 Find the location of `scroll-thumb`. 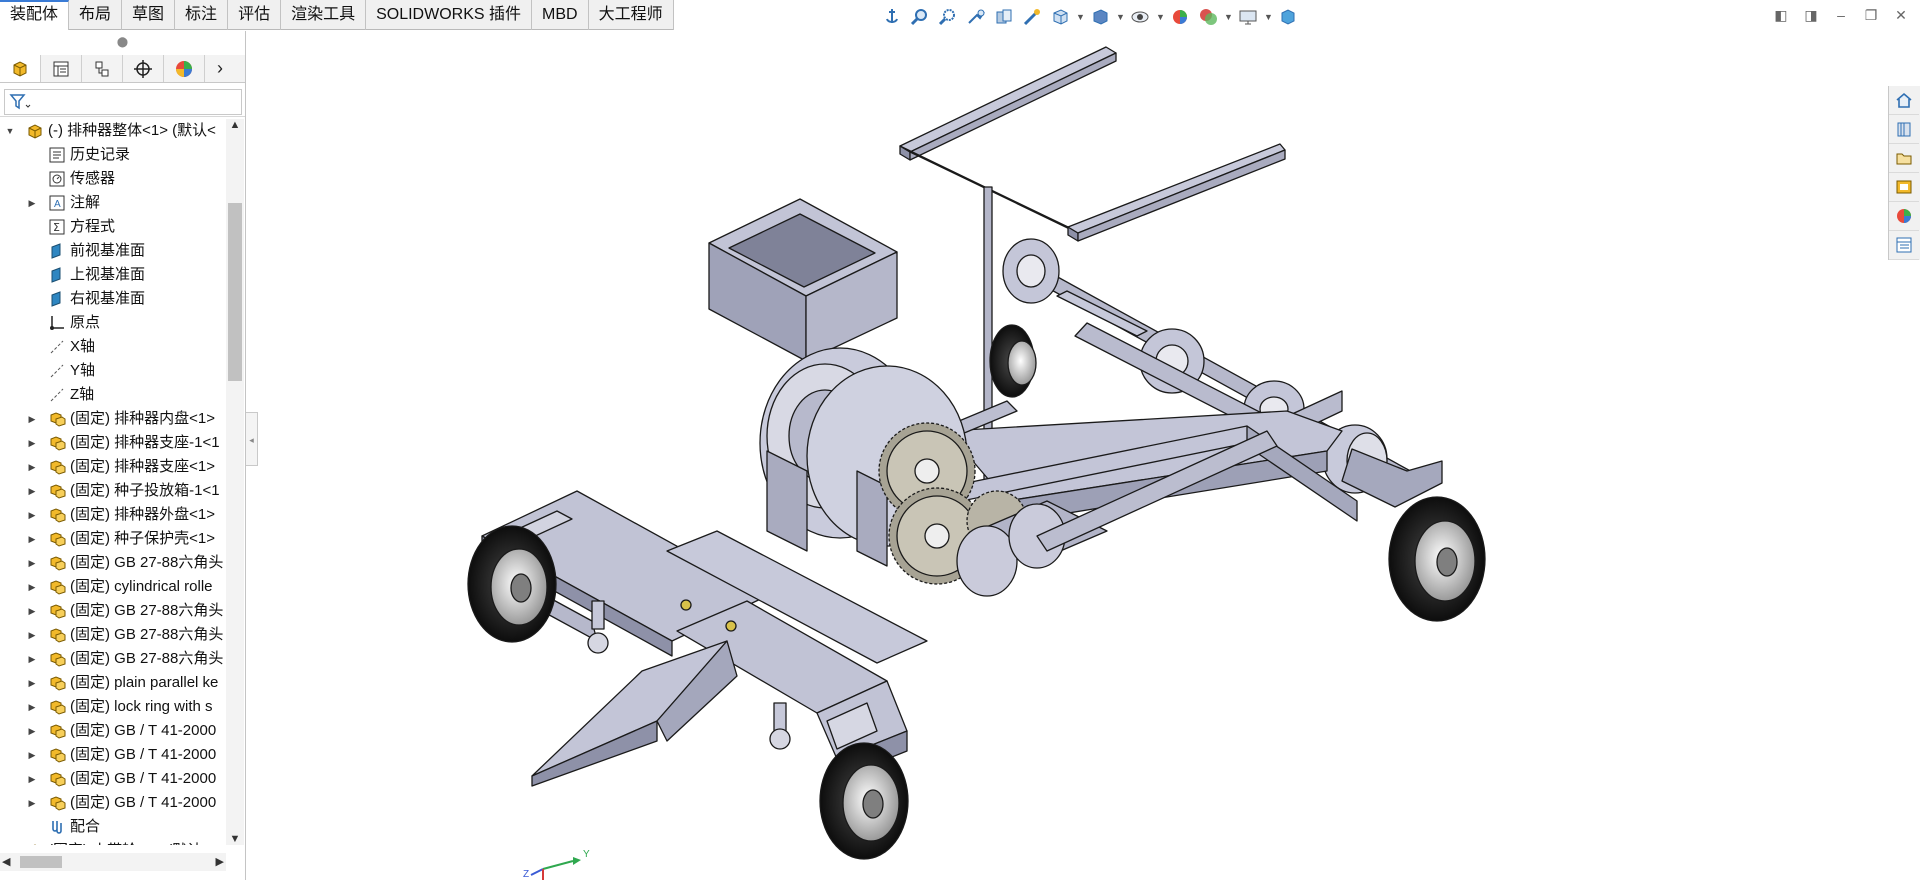

scroll-thumb is located at coordinates (41, 862).